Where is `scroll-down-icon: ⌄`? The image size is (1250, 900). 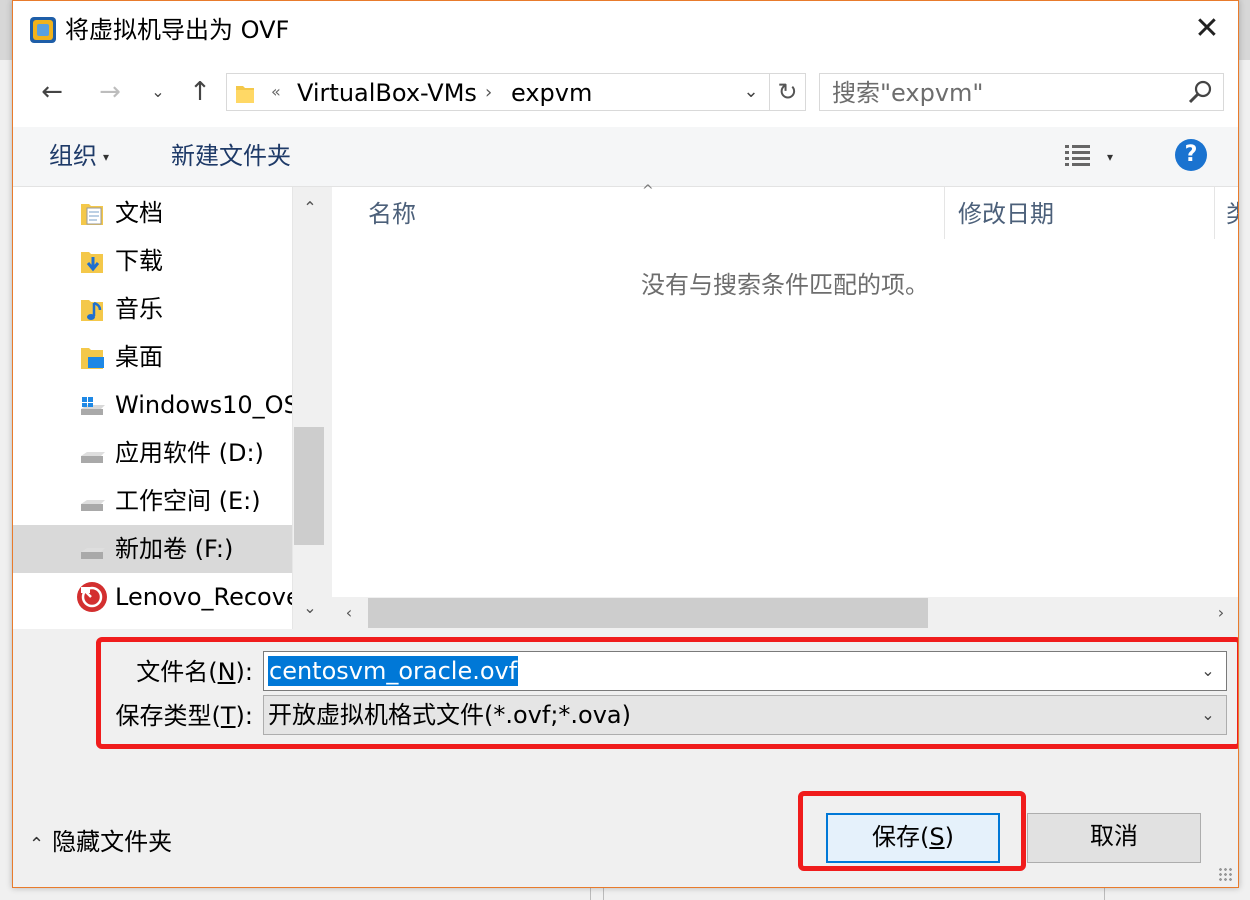
scroll-down-icon: ⌄ is located at coordinates (310, 608).